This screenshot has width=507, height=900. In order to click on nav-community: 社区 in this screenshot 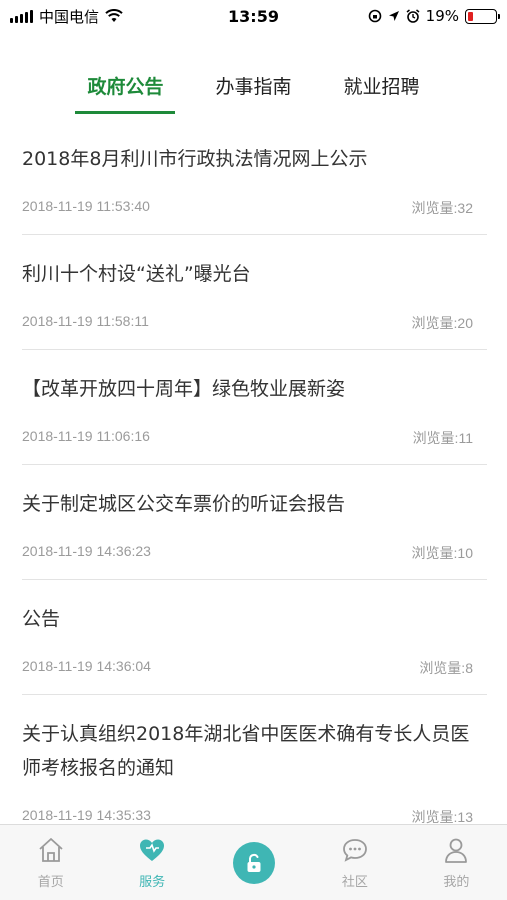, I will do `click(354, 862)`.